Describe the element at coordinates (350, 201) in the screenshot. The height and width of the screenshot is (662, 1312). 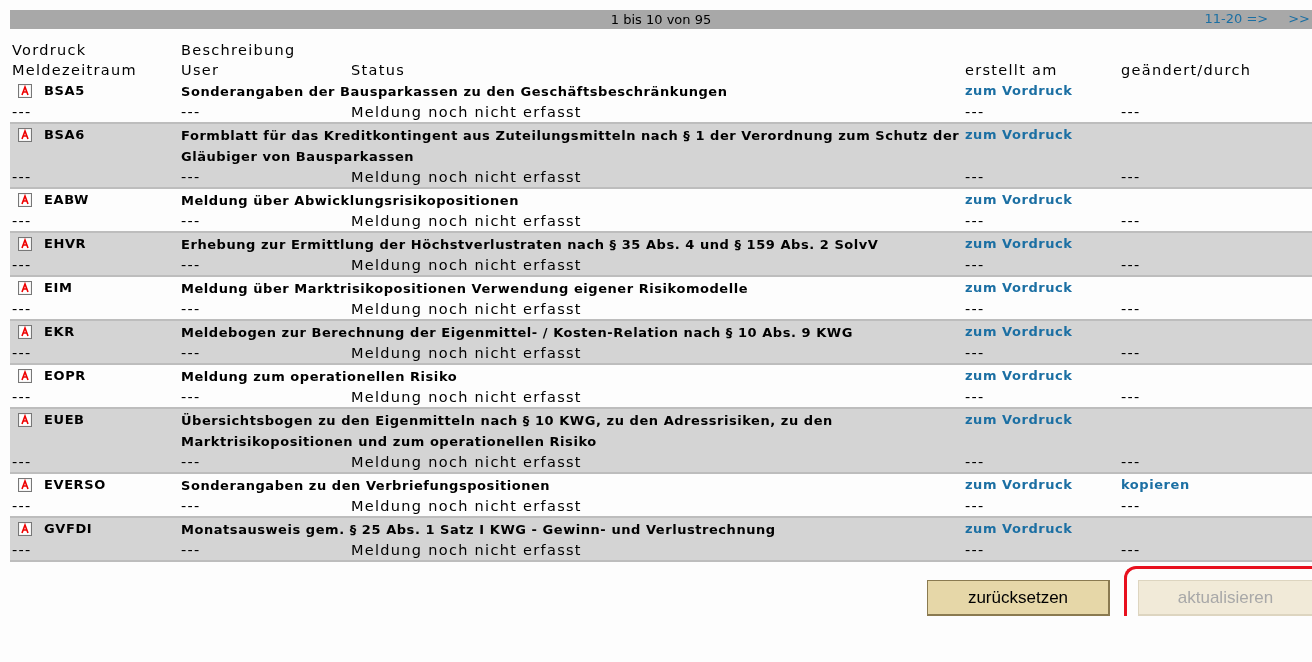
I see `form-description: Meldung über Abwicklungsrisikopositionen` at that location.